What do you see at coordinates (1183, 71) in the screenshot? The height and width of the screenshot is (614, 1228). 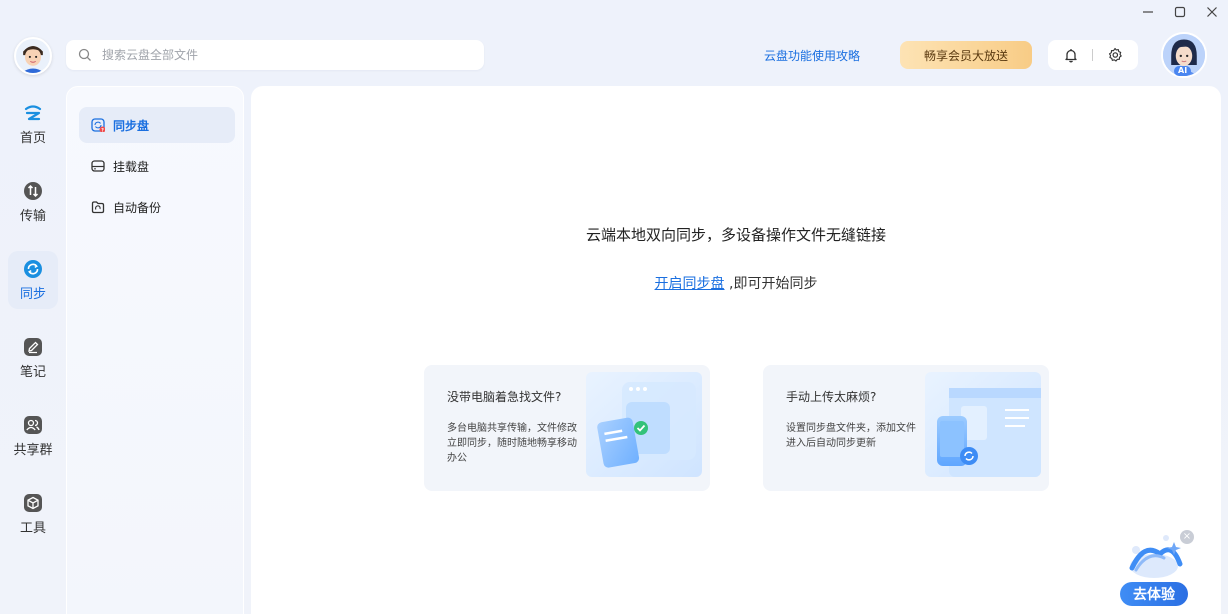 I see `ai-badge: AI` at bounding box center [1183, 71].